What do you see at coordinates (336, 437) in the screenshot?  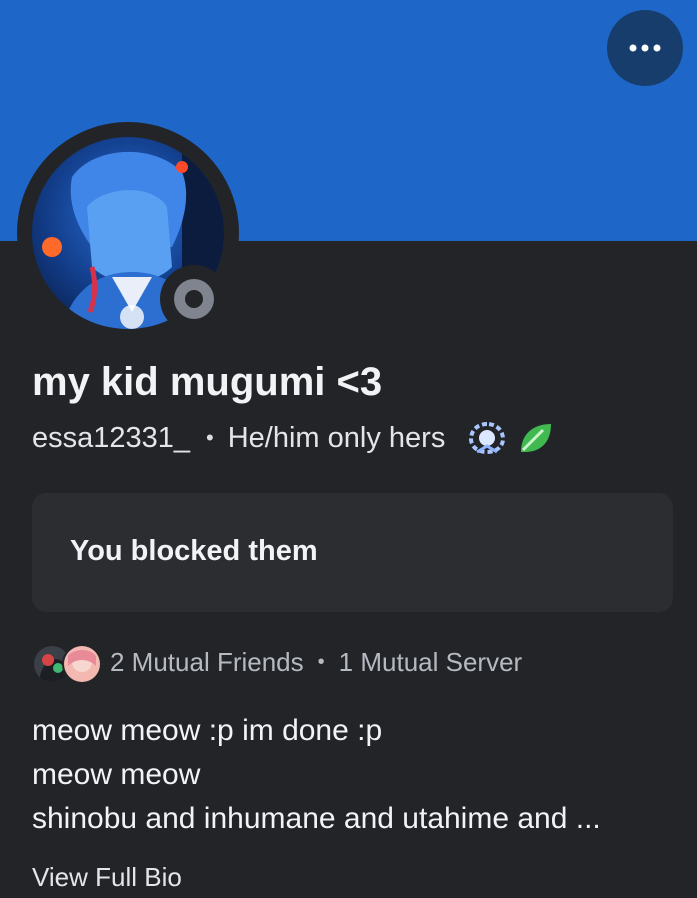 I see `pronouns: He/him only hers` at bounding box center [336, 437].